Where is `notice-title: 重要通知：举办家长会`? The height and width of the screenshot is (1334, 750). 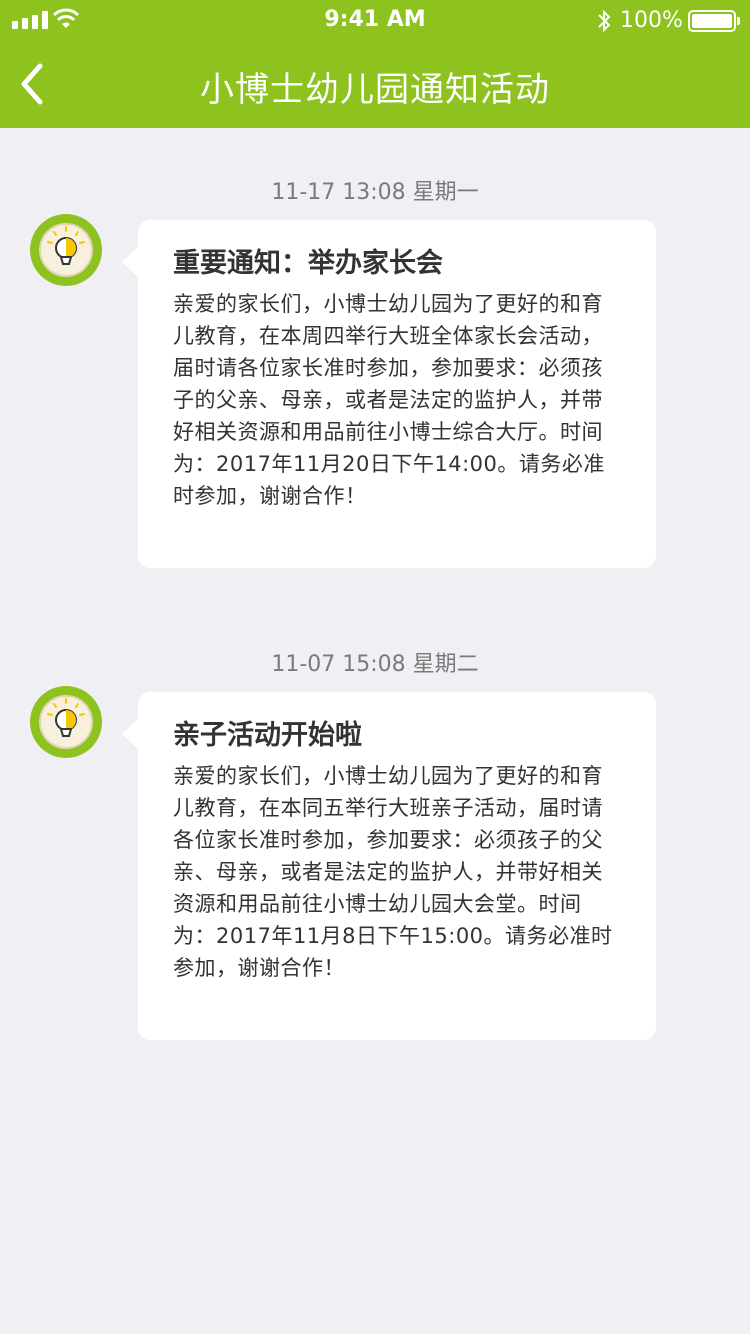
notice-title: 重要通知：举办家长会 is located at coordinates (308, 263).